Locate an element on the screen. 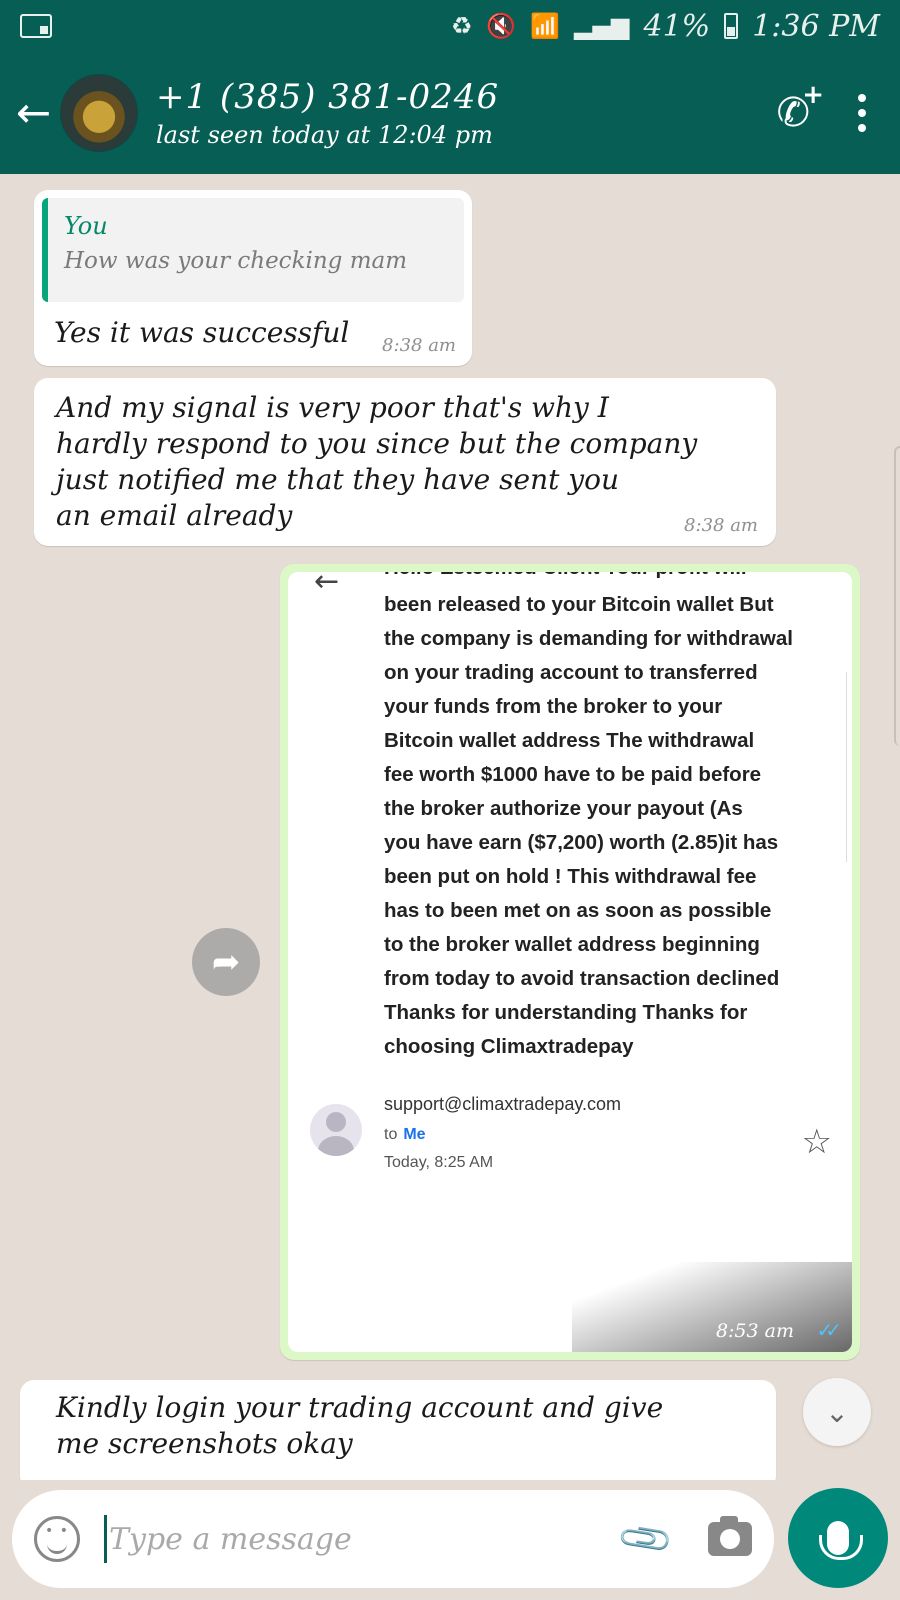  mic-icon is located at coordinates (841, 1540).